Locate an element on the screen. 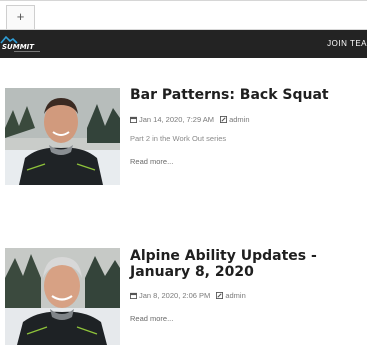 The height and width of the screenshot is (345, 367). post-2-photo is located at coordinates (62, 296).